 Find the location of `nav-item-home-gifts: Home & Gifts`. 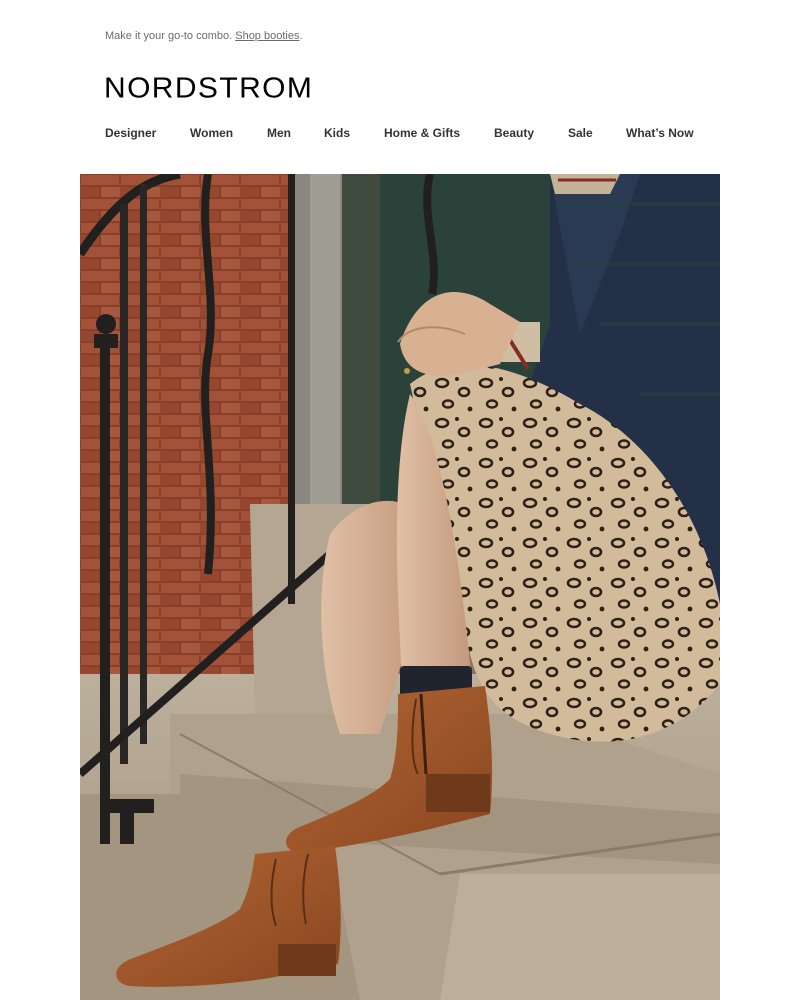

nav-item-home-gifts: Home & Gifts is located at coordinates (422, 133).